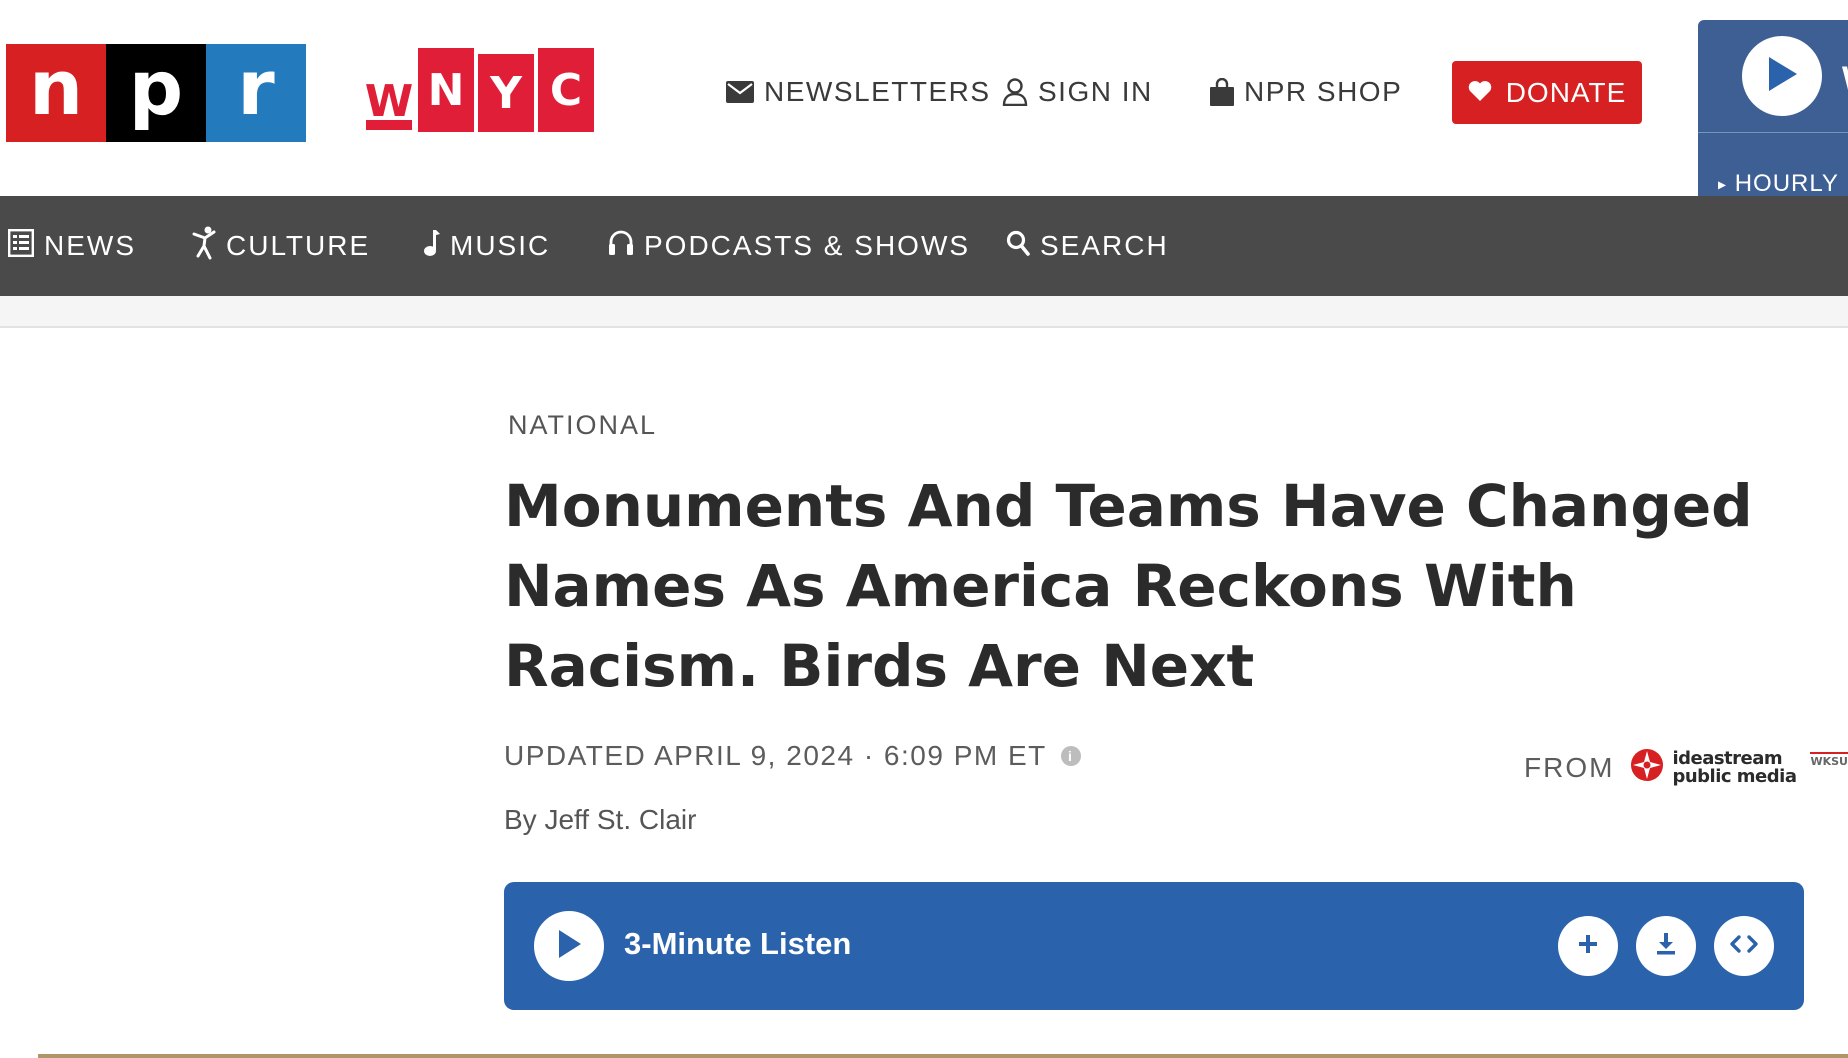 The image size is (1848, 1058). What do you see at coordinates (1070, 756) in the screenshot?
I see `info-icon: i` at bounding box center [1070, 756].